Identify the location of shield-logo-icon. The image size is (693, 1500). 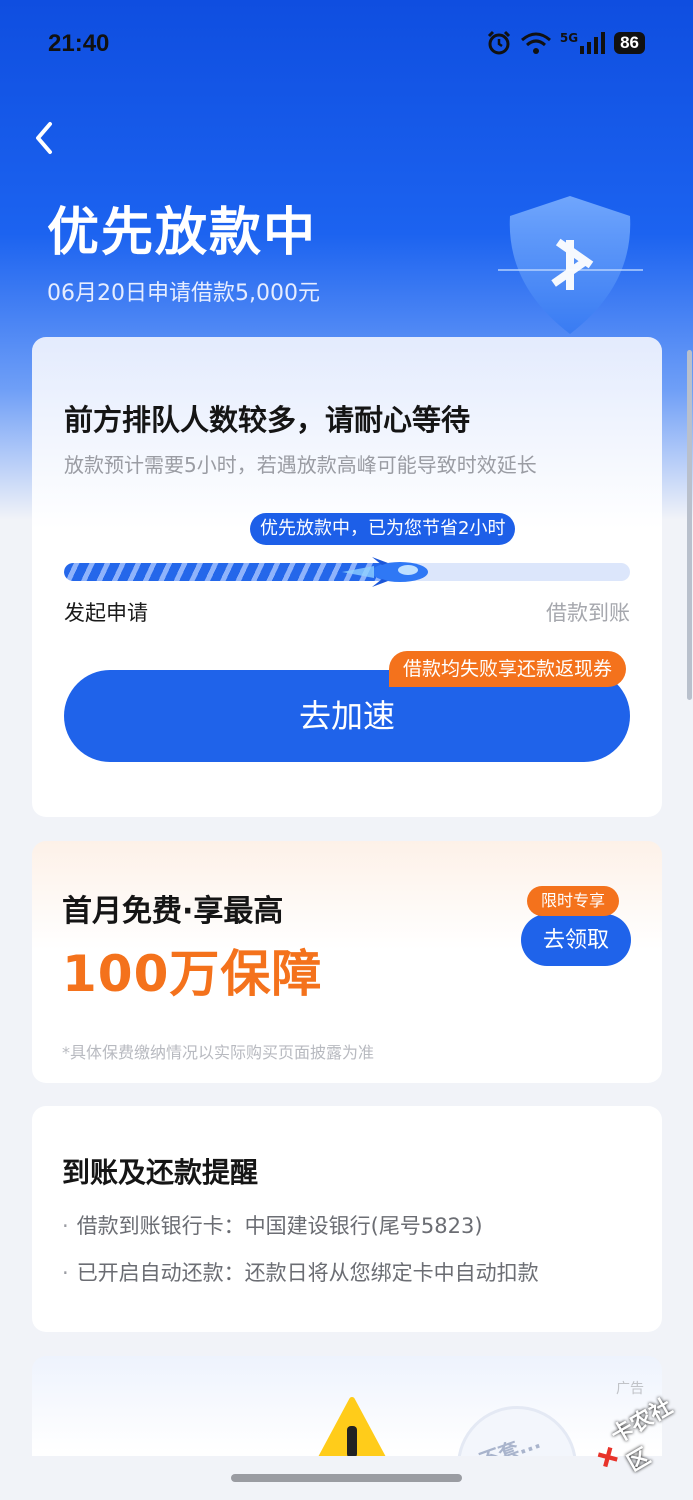
(570, 265).